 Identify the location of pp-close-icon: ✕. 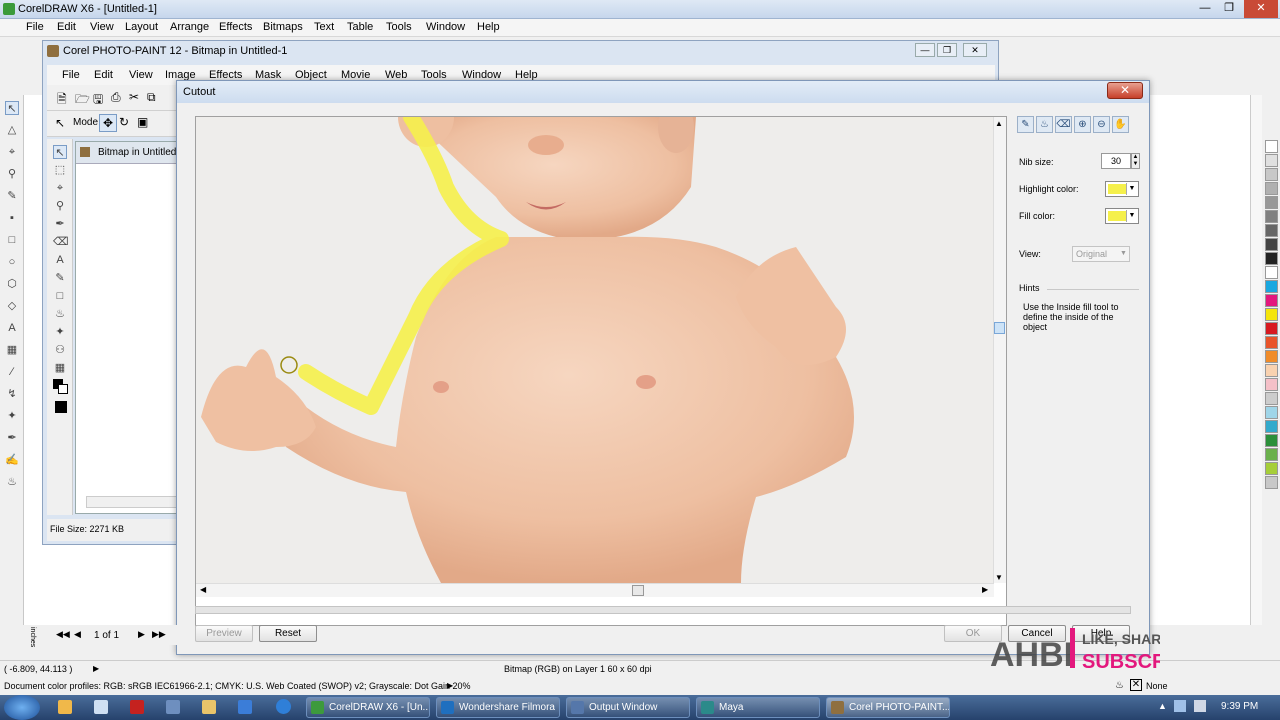
(975, 50).